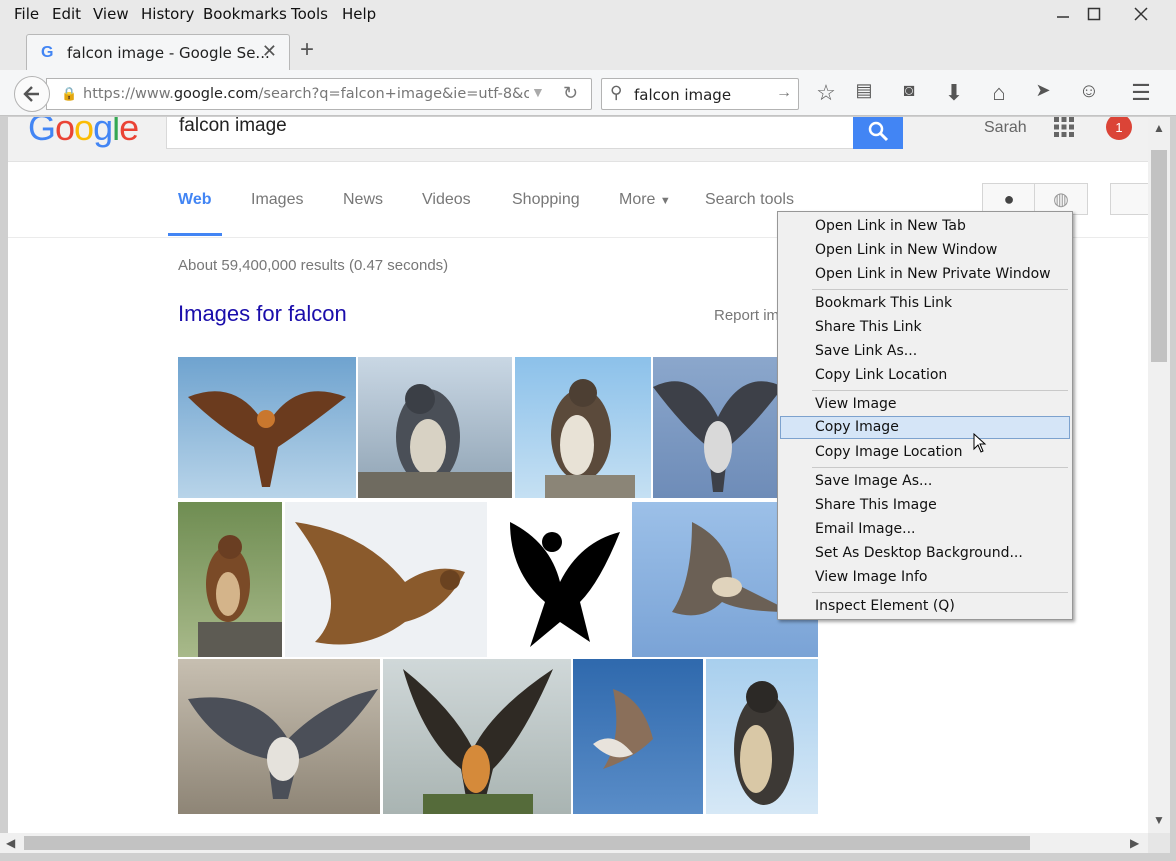 This screenshot has height=861, width=1176. What do you see at coordinates (925, 452) in the screenshot?
I see `ctx-copy-image-location: Copy Image Location` at bounding box center [925, 452].